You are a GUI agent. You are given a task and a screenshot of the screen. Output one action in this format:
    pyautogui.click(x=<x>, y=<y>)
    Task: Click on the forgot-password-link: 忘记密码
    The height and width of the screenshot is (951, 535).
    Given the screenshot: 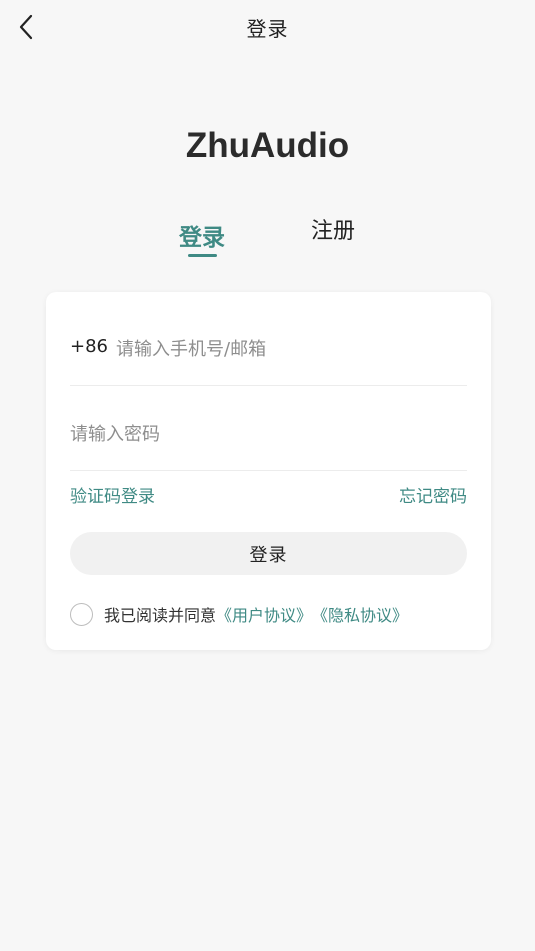 What is the action you would take?
    pyautogui.click(x=433, y=494)
    